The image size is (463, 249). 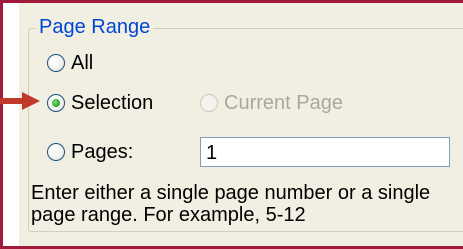 What do you see at coordinates (95, 27) in the screenshot?
I see `page-range-group-title: Page Range` at bounding box center [95, 27].